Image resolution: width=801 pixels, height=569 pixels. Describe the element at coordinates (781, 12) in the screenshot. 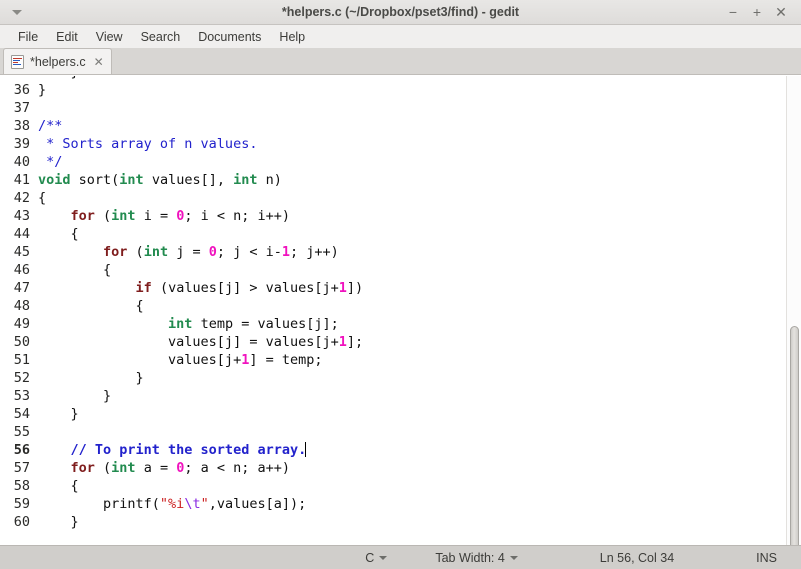

I see `close-button: ✕` at that location.